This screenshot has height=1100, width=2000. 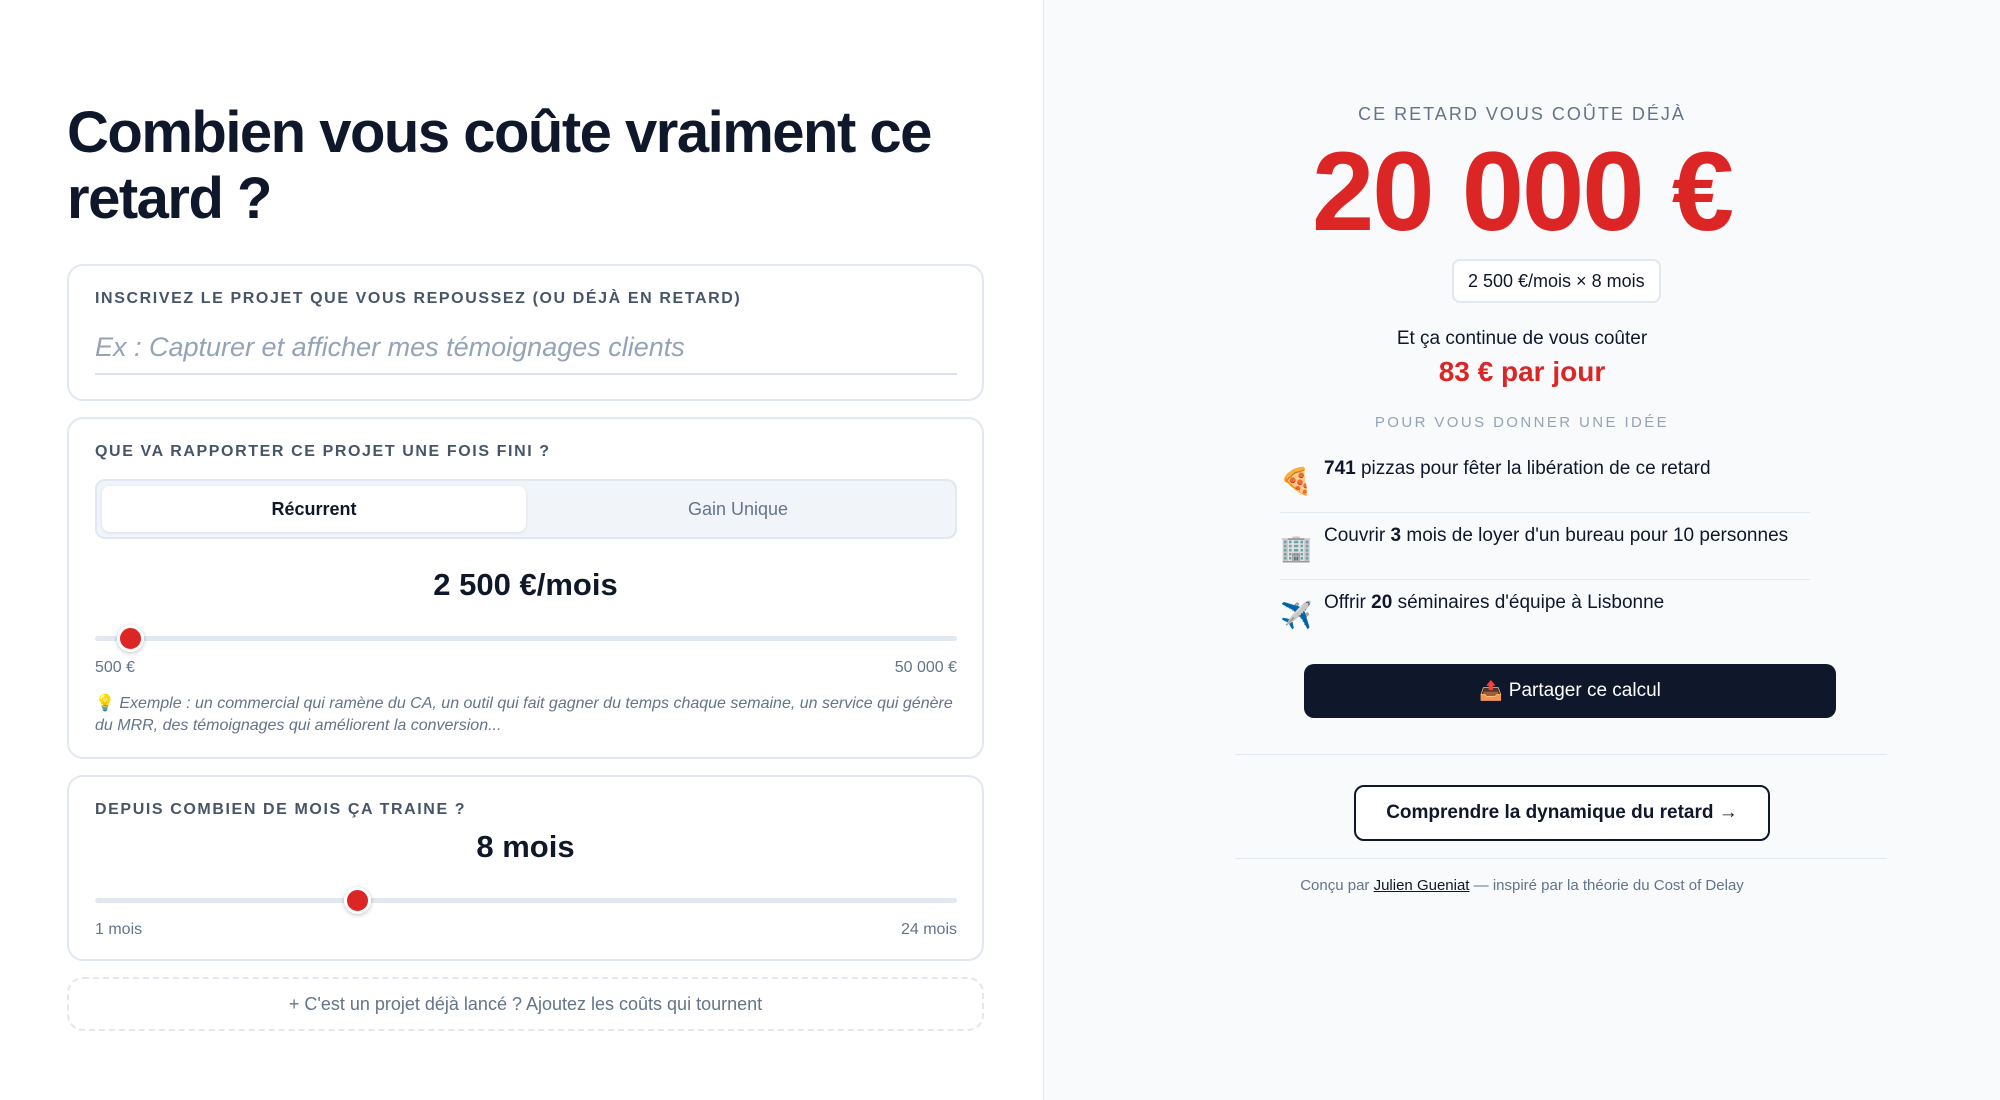 I want to click on project-input, so click(x=526, y=351).